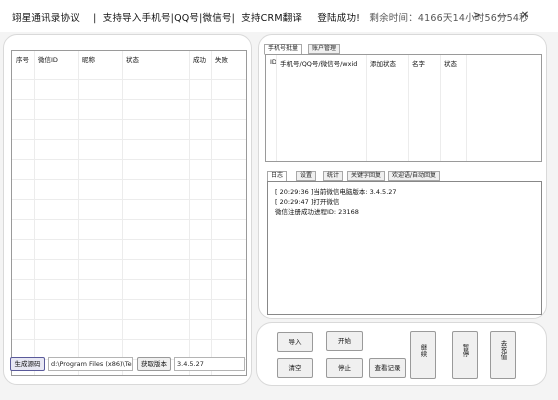 Image resolution: width=558 pixels, height=400 pixels. I want to click on pause-label: 暂停, so click(465, 350).